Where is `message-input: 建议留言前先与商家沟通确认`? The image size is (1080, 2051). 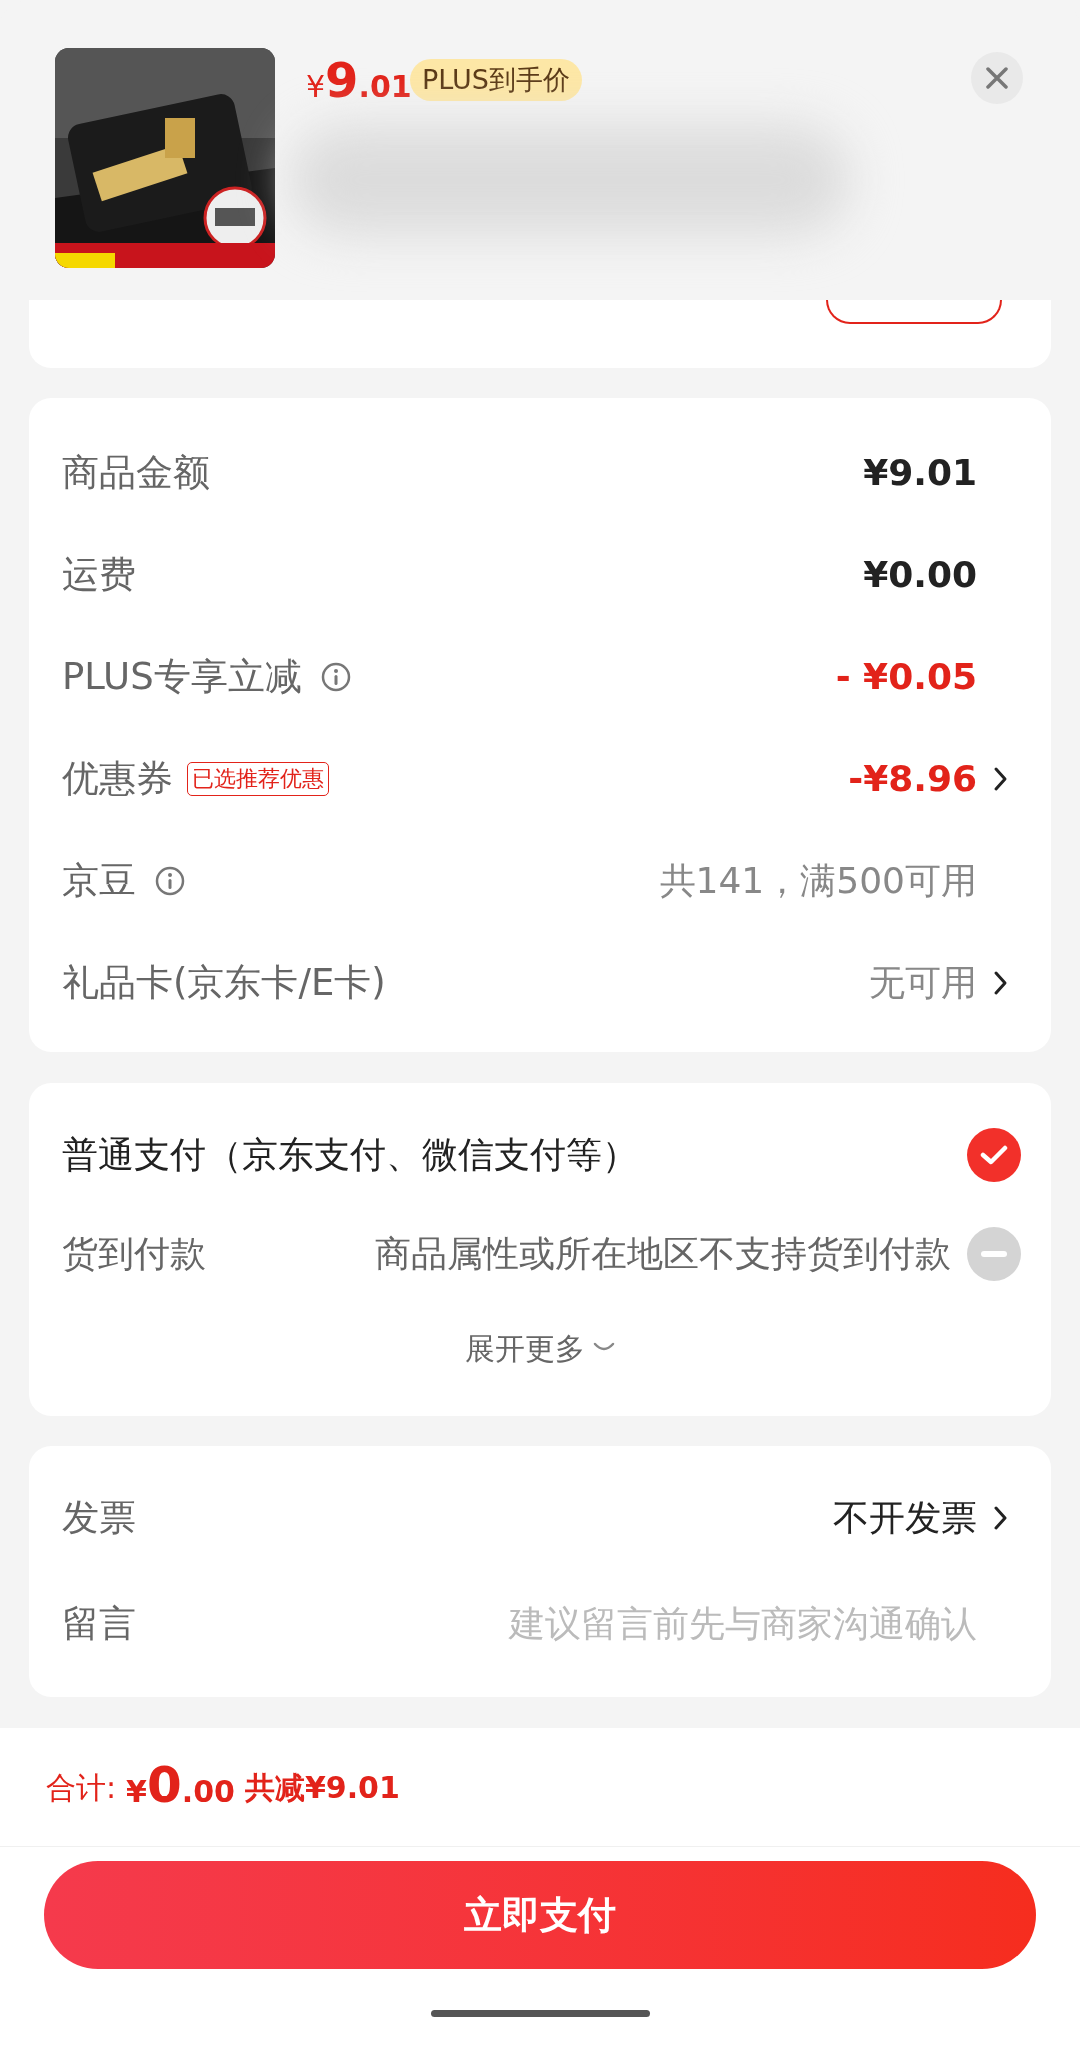
message-input: 建议留言前先与商家沟通确认 is located at coordinates (566, 1624).